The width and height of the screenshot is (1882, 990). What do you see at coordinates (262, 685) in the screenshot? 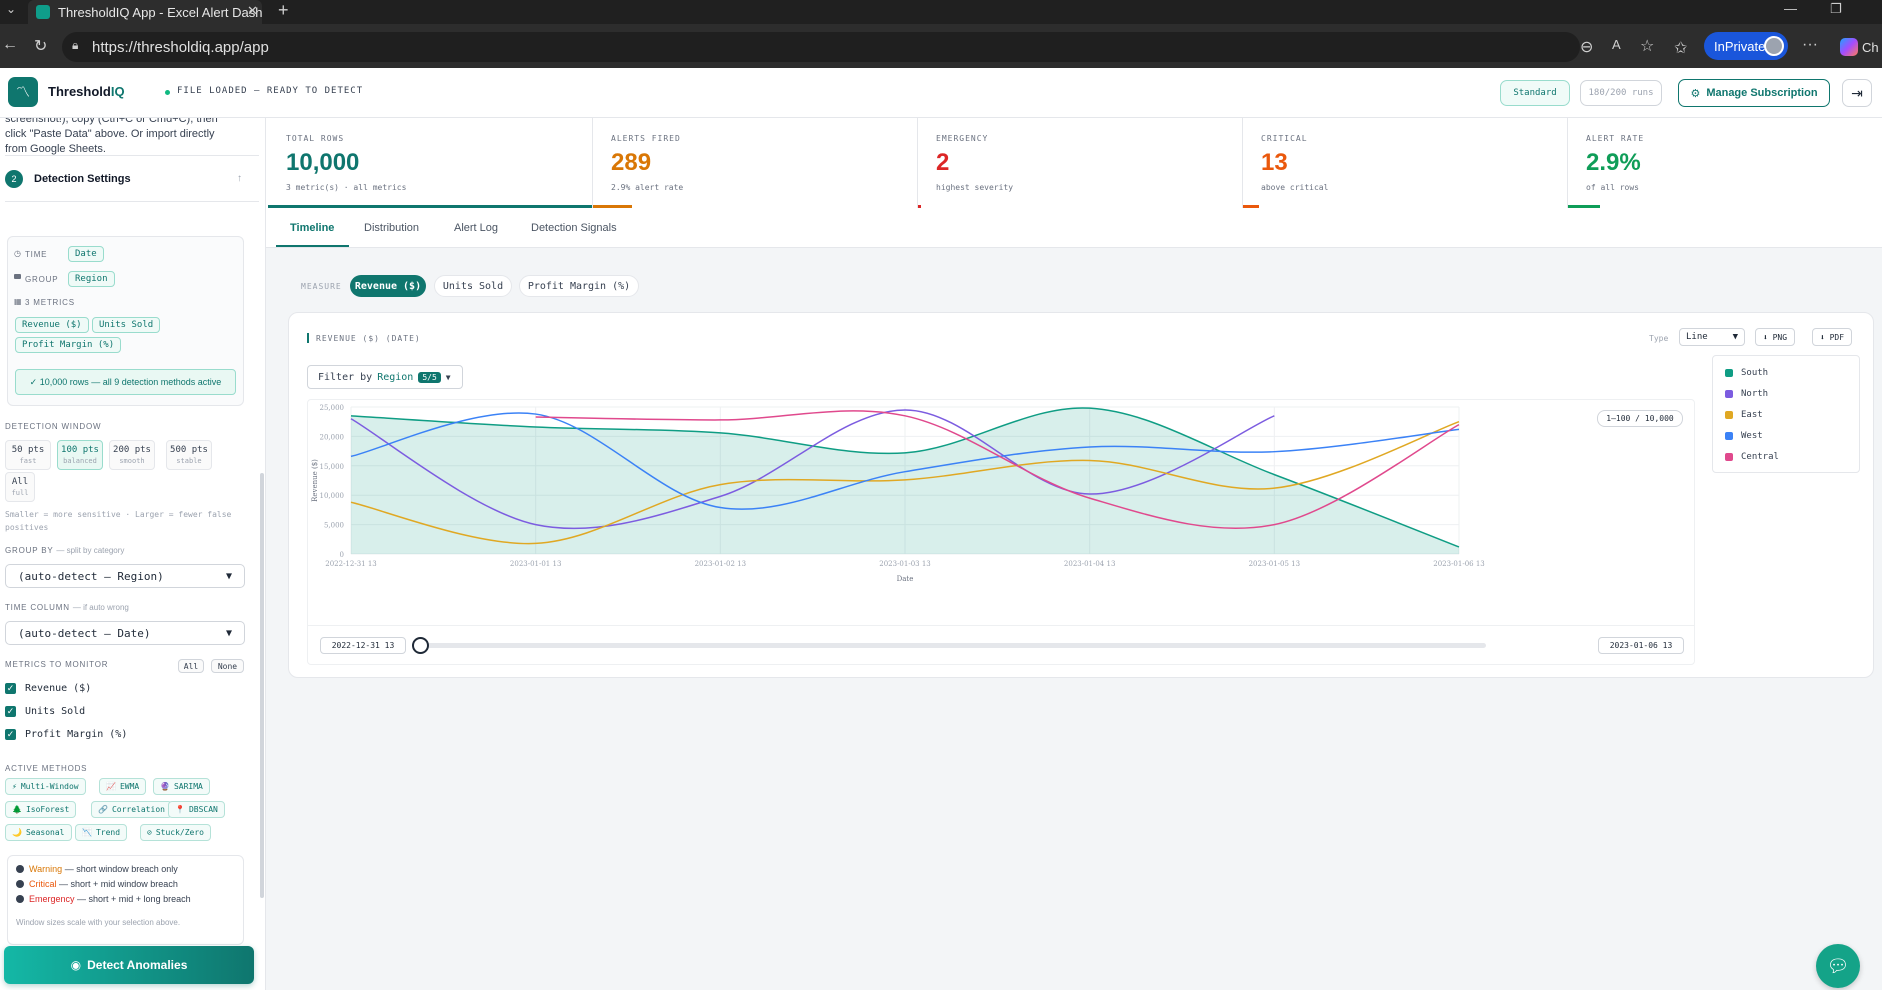
I see `sidebar-scrollbar` at bounding box center [262, 685].